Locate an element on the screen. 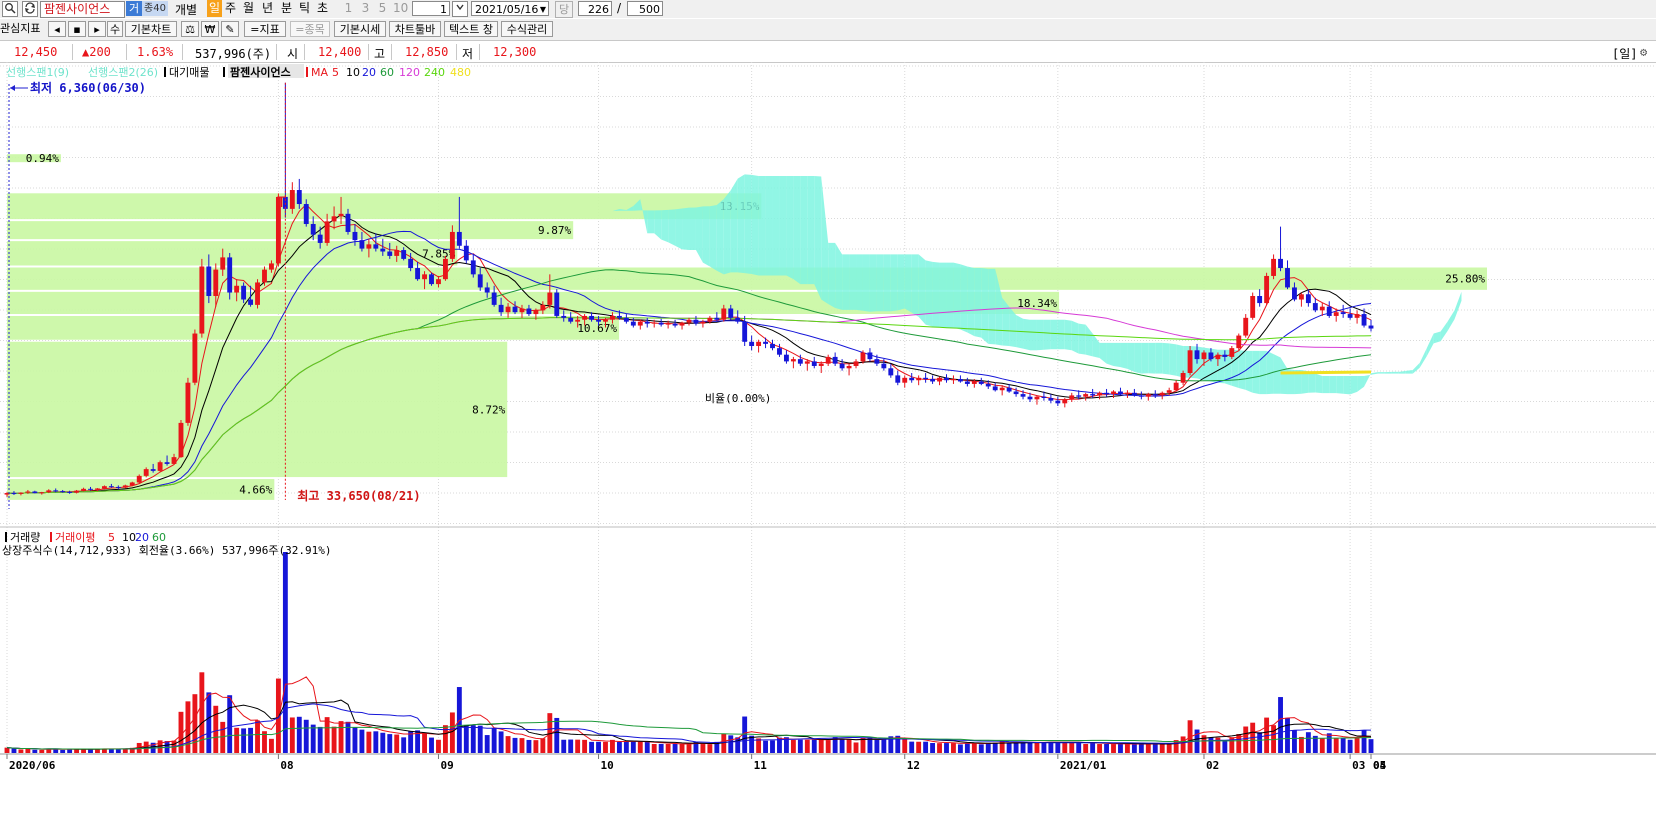 The height and width of the screenshot is (815, 1656). period-tab-2: 월 is located at coordinates (248, 8).